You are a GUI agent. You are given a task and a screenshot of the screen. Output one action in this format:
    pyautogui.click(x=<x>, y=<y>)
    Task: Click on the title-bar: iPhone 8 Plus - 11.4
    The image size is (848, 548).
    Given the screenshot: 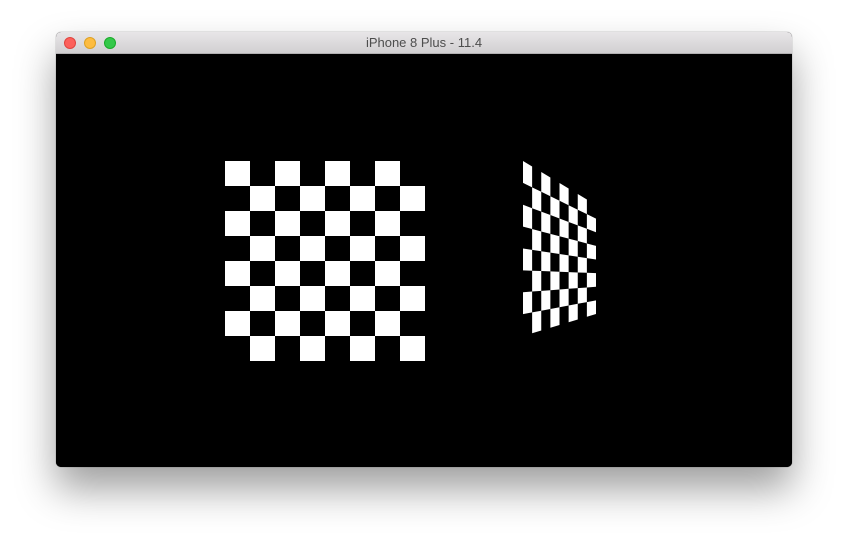 What is the action you would take?
    pyautogui.click(x=424, y=43)
    